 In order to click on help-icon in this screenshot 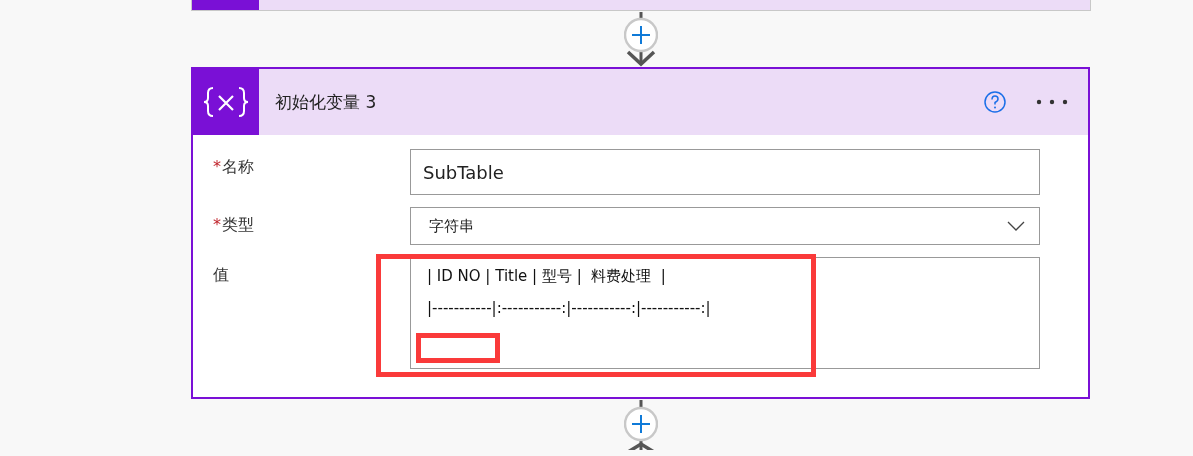, I will do `click(995, 102)`.